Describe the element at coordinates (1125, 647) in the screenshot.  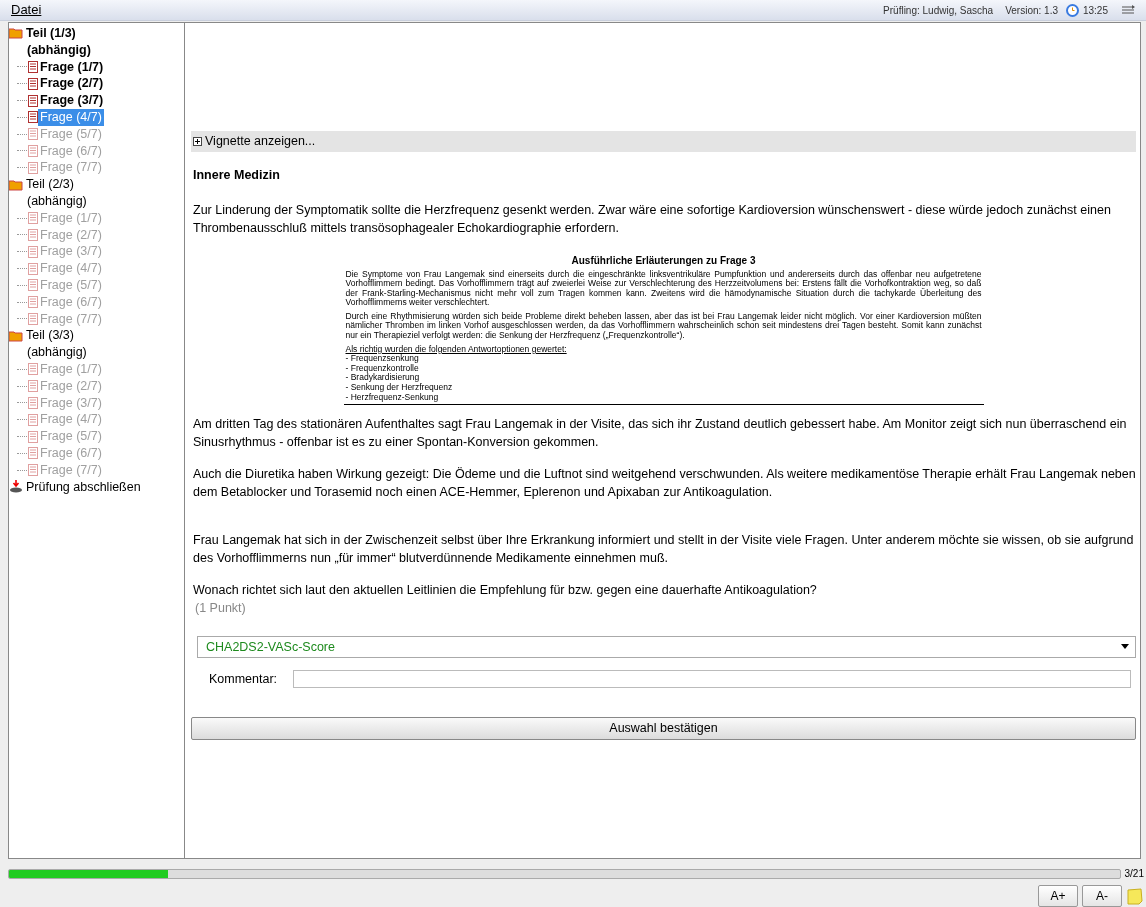
I see `caret-icon` at that location.